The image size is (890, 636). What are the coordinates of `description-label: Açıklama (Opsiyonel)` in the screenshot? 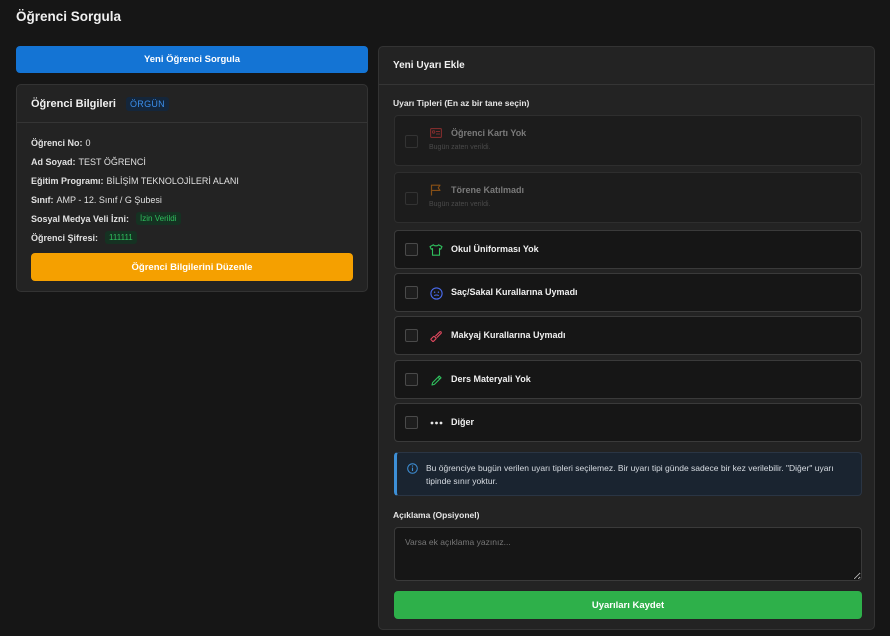 It's located at (436, 515).